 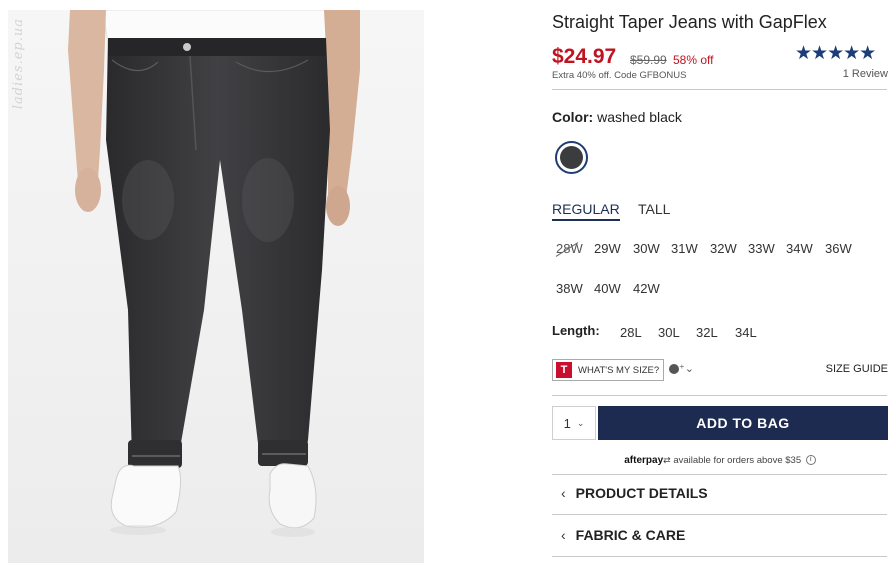 I want to click on chevron-down-icon: ⌄, so click(x=580, y=422).